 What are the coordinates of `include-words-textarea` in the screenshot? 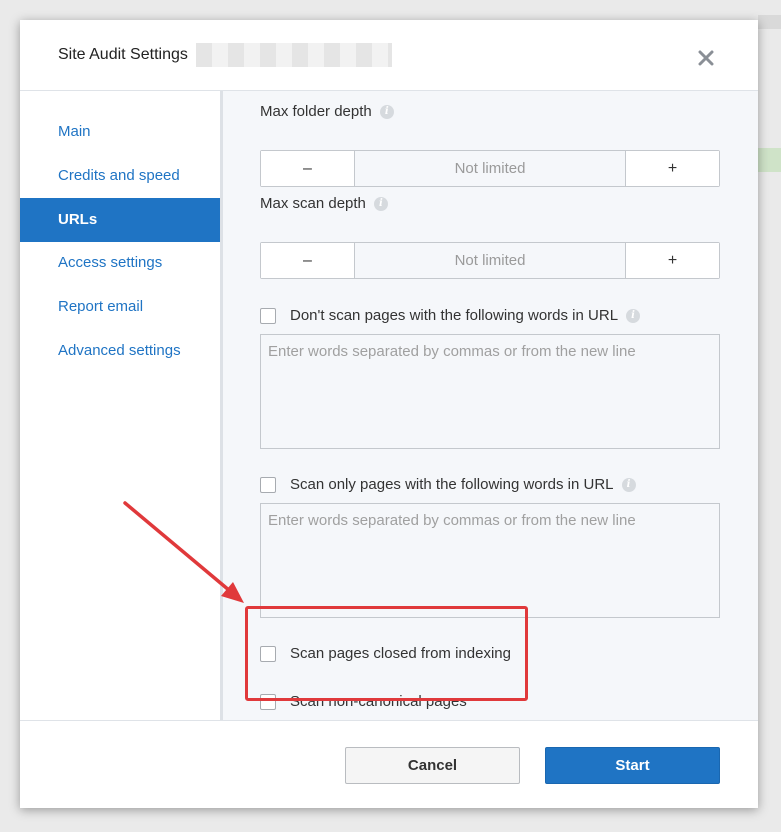 It's located at (490, 560).